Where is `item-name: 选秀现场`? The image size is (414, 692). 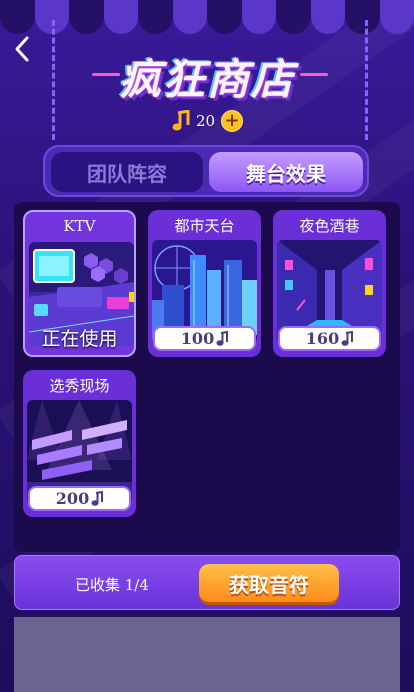
item-name: 选秀现场 is located at coordinates (79, 386).